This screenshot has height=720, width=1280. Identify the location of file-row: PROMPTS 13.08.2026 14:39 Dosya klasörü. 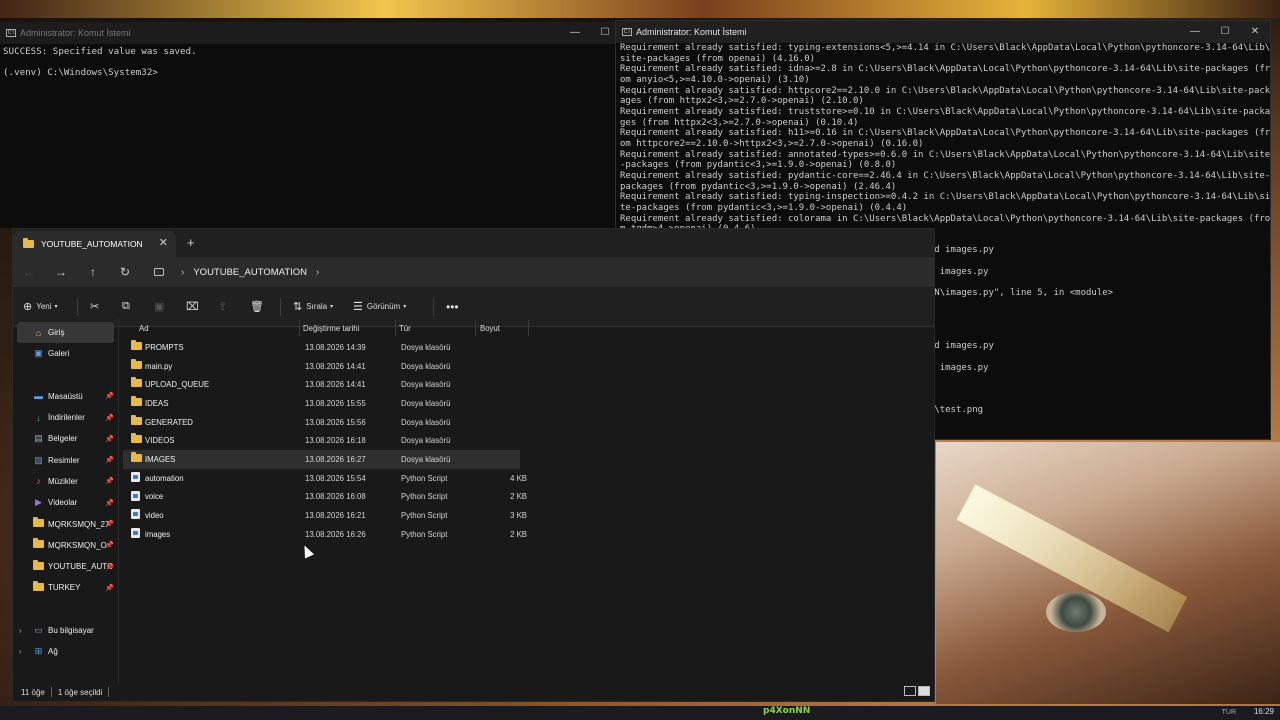
(526, 347).